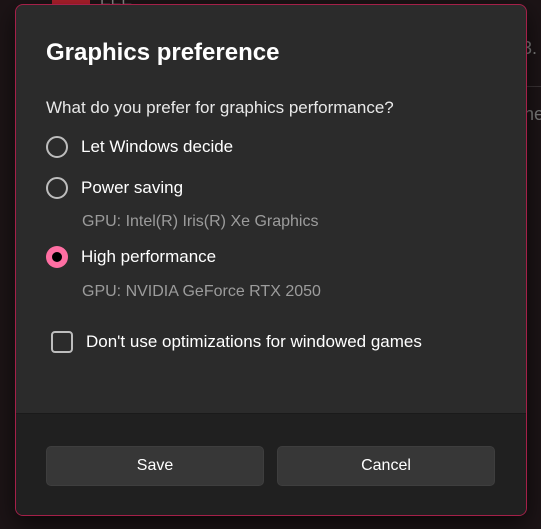 This screenshot has width=541, height=529. I want to click on option-label: Let Windows decide, so click(157, 146).